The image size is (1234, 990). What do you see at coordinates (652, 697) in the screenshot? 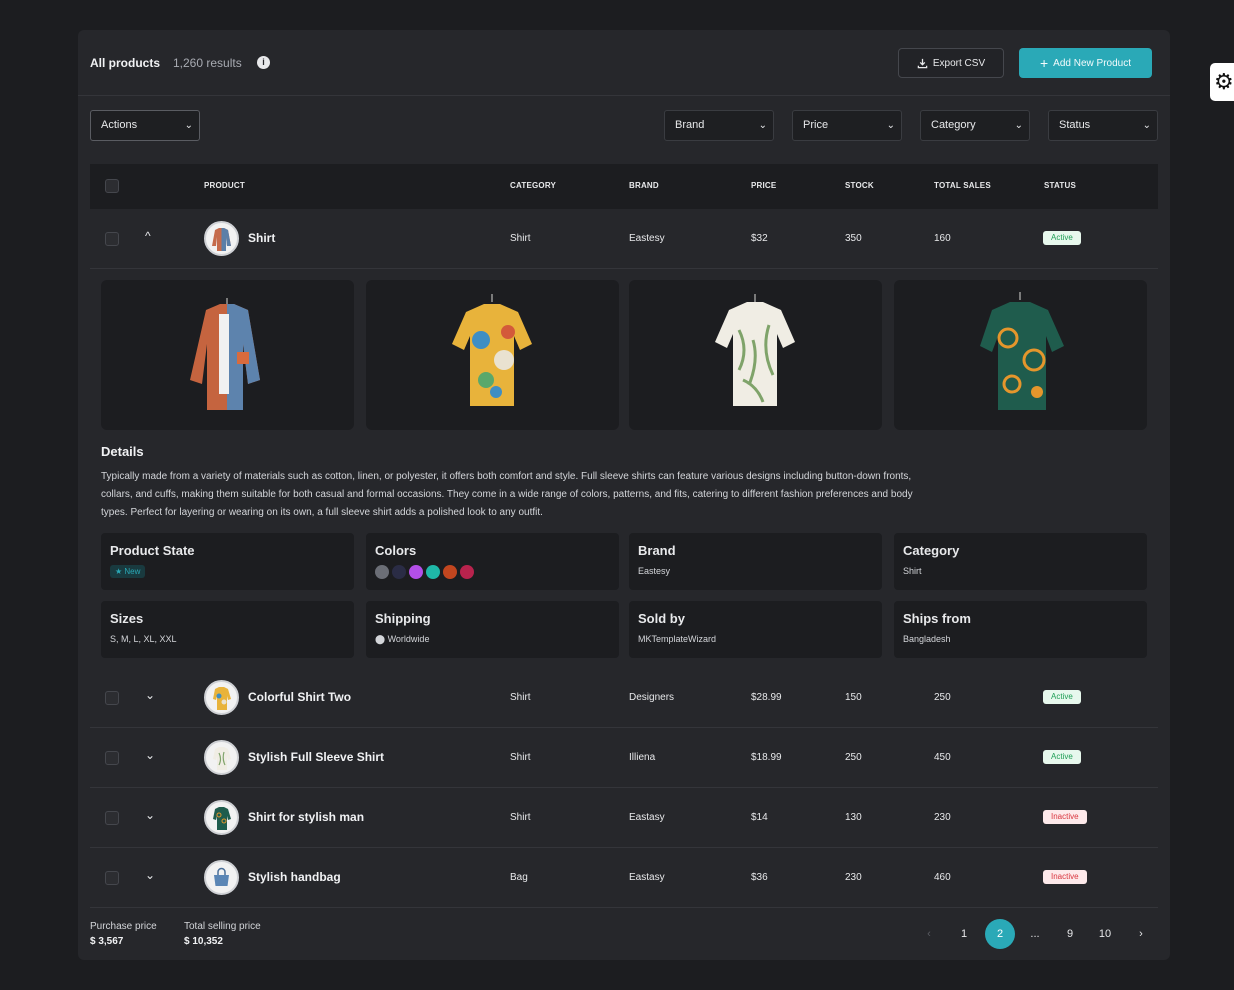
I see `product-brand: Designers` at bounding box center [652, 697].